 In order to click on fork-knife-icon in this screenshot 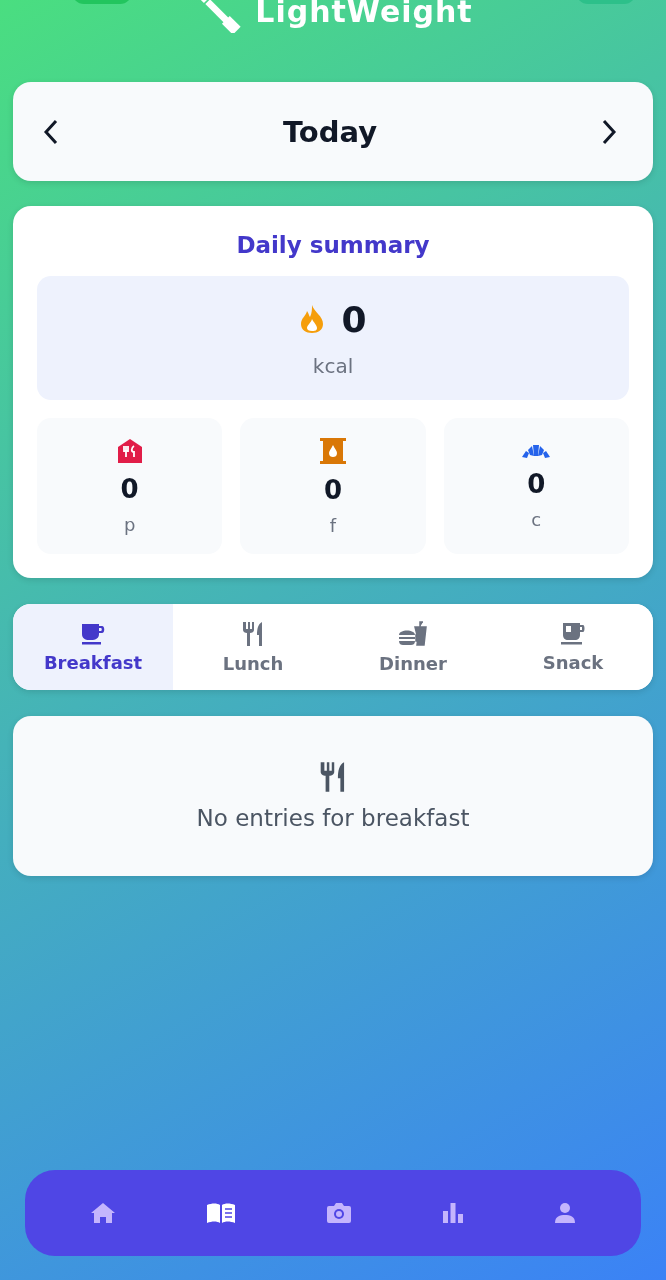, I will do `click(253, 633)`.